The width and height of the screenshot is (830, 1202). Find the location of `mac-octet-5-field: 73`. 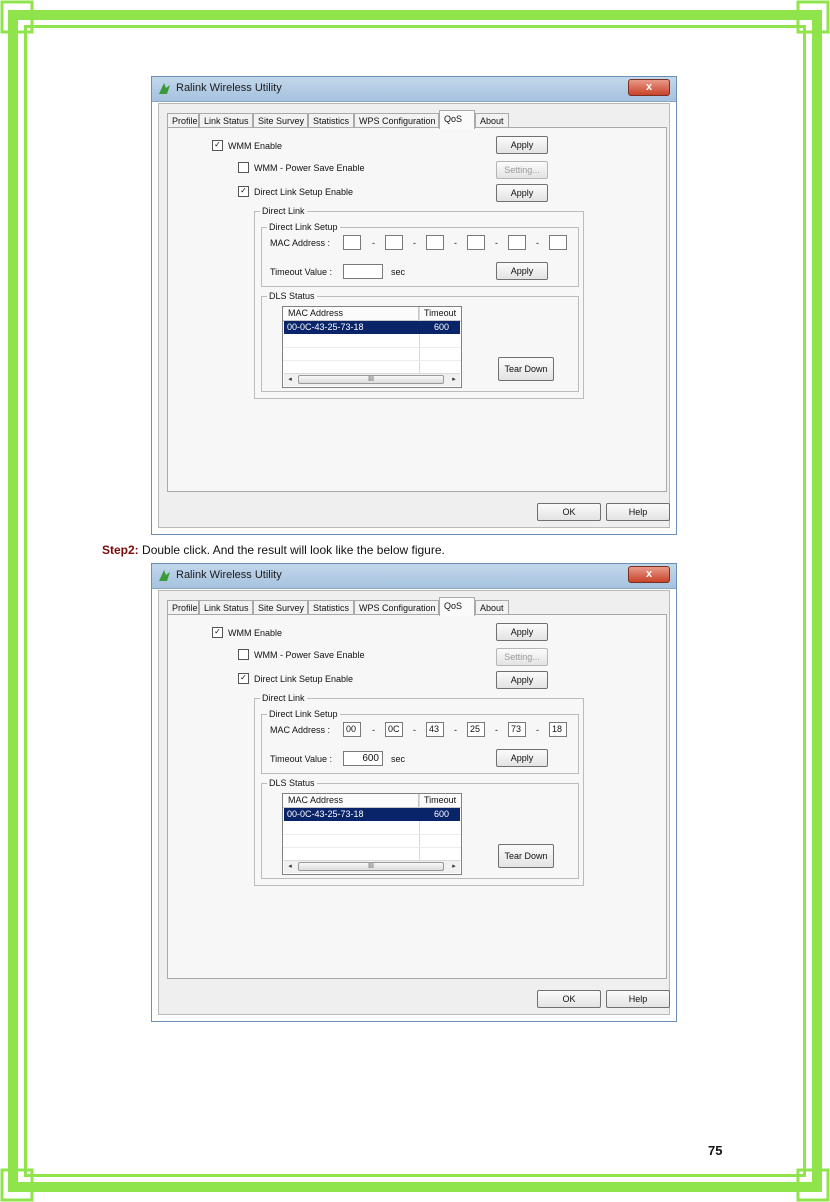

mac-octet-5-field: 73 is located at coordinates (517, 729).